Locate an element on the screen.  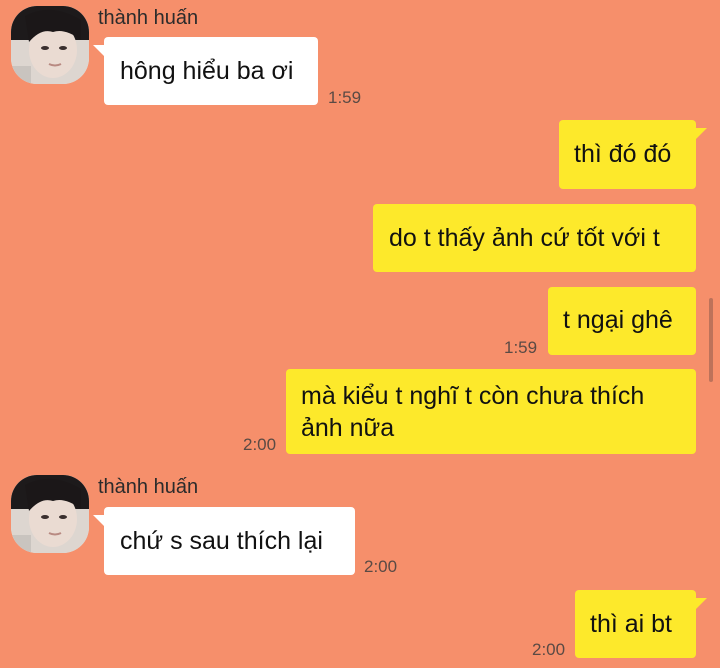
message-bubble-incoming: chứ s sau thích lại is located at coordinates (224, 541).